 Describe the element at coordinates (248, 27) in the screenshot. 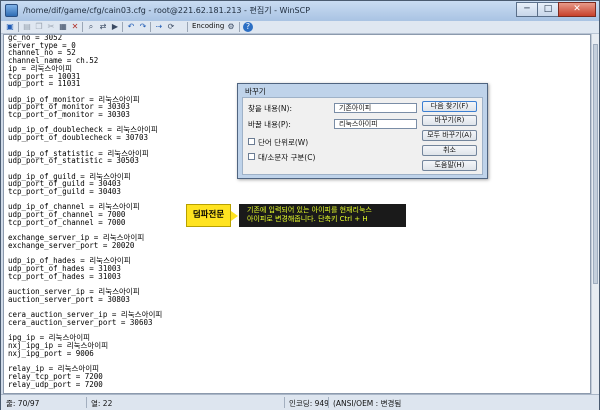

I see `help-icon: ?` at that location.